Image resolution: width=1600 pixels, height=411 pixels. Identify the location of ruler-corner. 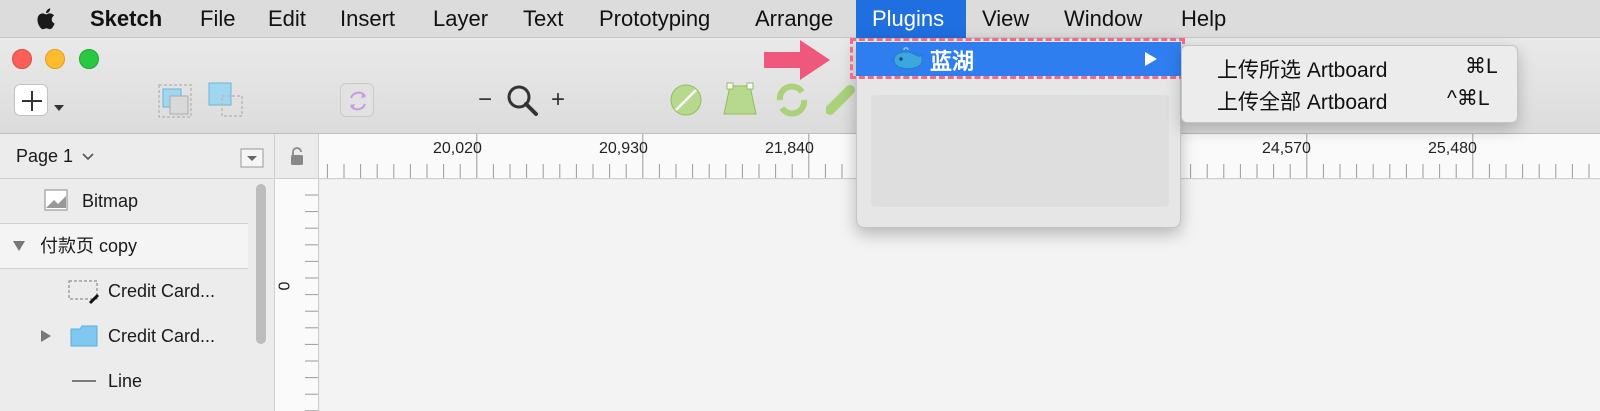
(297, 156).